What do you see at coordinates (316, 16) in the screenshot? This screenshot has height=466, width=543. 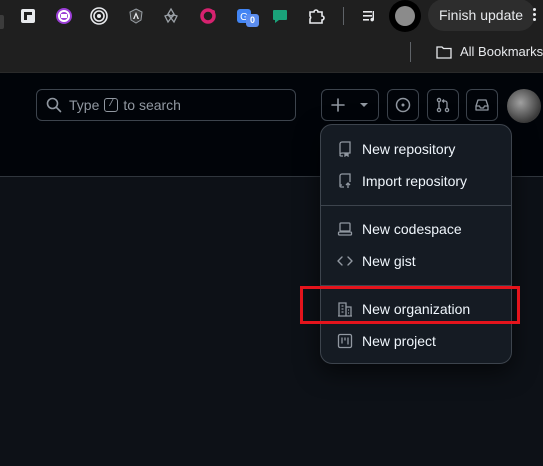 I see `puzzle-icon` at bounding box center [316, 16].